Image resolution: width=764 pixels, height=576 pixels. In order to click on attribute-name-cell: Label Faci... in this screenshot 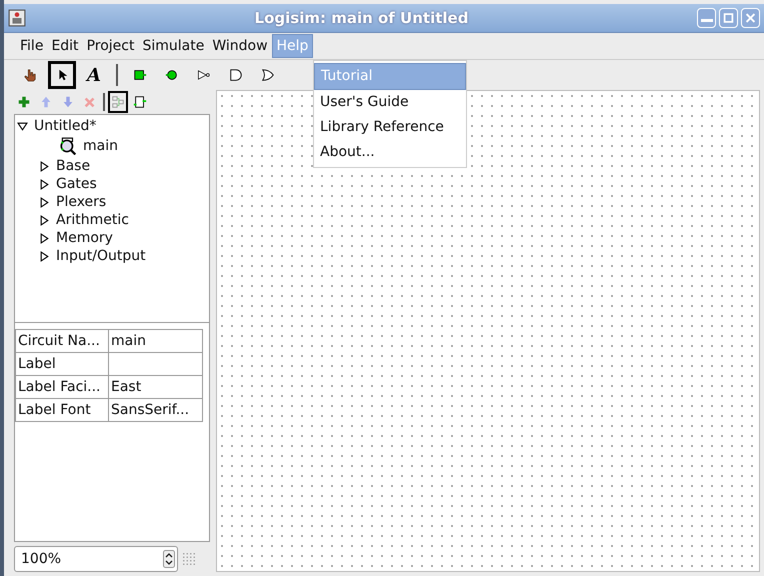, I will do `click(62, 387)`.